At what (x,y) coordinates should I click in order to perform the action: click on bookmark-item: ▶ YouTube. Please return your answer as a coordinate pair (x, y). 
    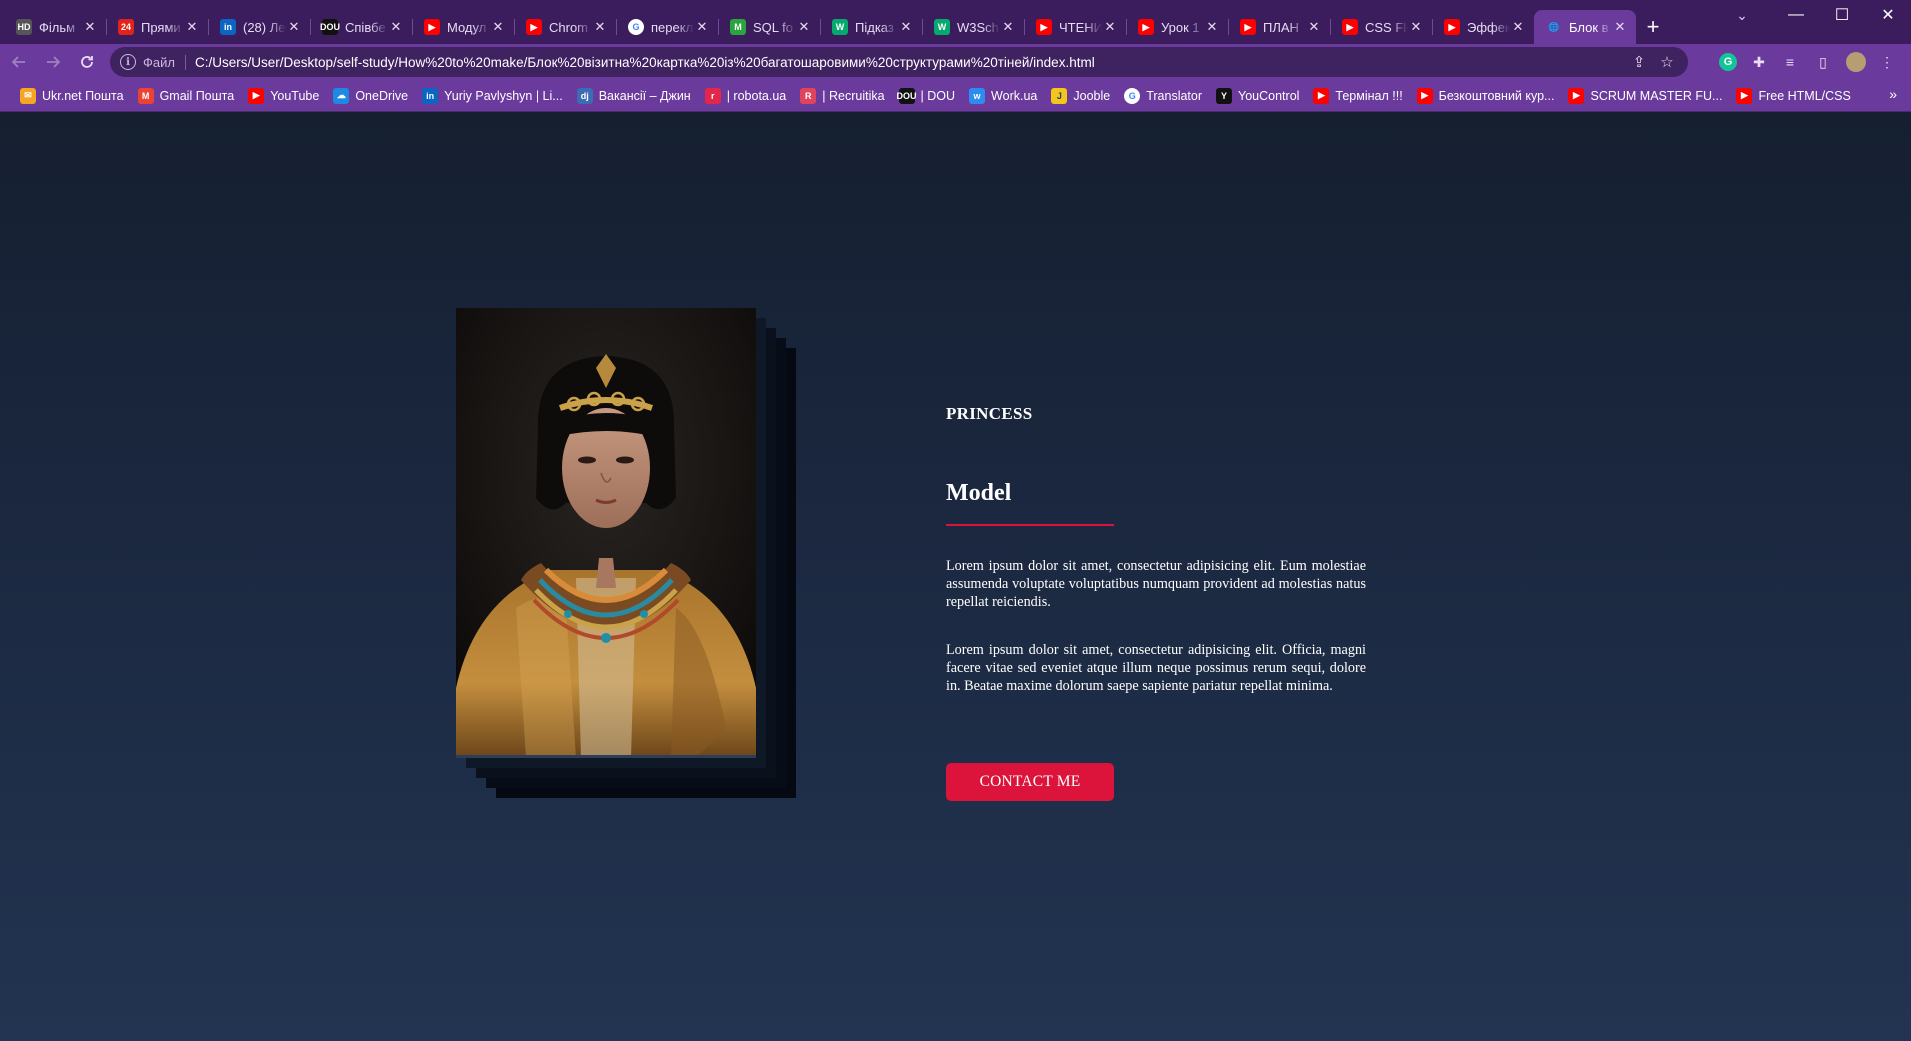
    Looking at the image, I should click on (283, 96).